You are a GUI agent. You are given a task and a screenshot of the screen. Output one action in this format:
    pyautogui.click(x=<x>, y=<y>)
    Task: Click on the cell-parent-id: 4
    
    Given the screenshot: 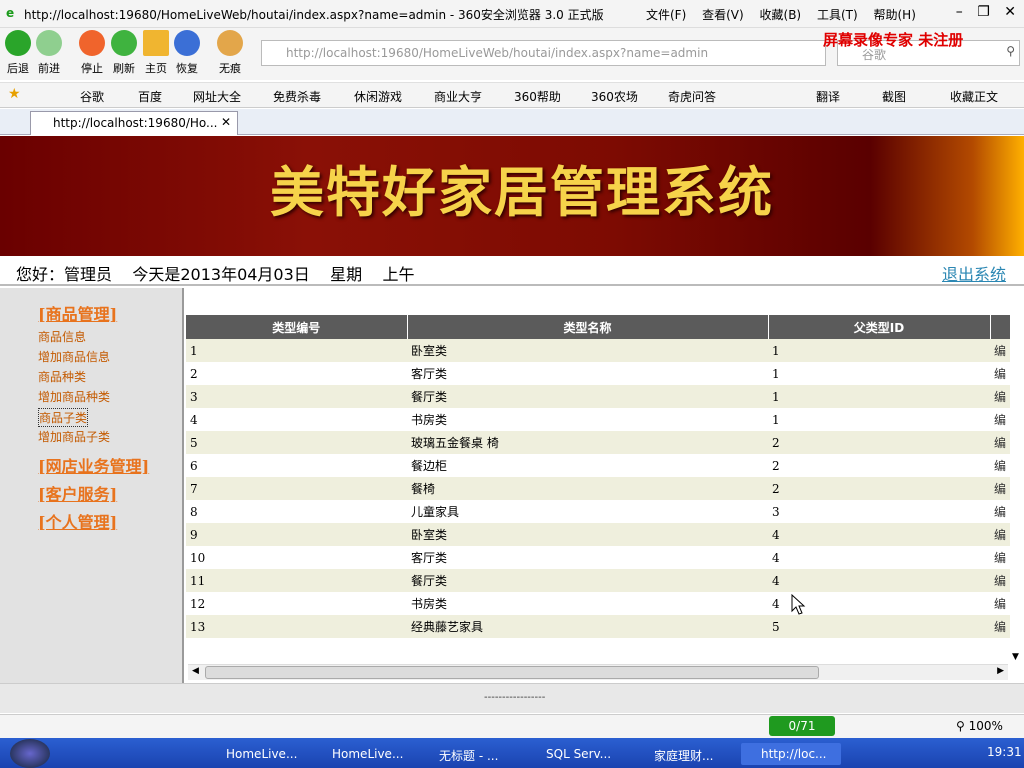 What is the action you would take?
    pyautogui.click(x=879, y=557)
    